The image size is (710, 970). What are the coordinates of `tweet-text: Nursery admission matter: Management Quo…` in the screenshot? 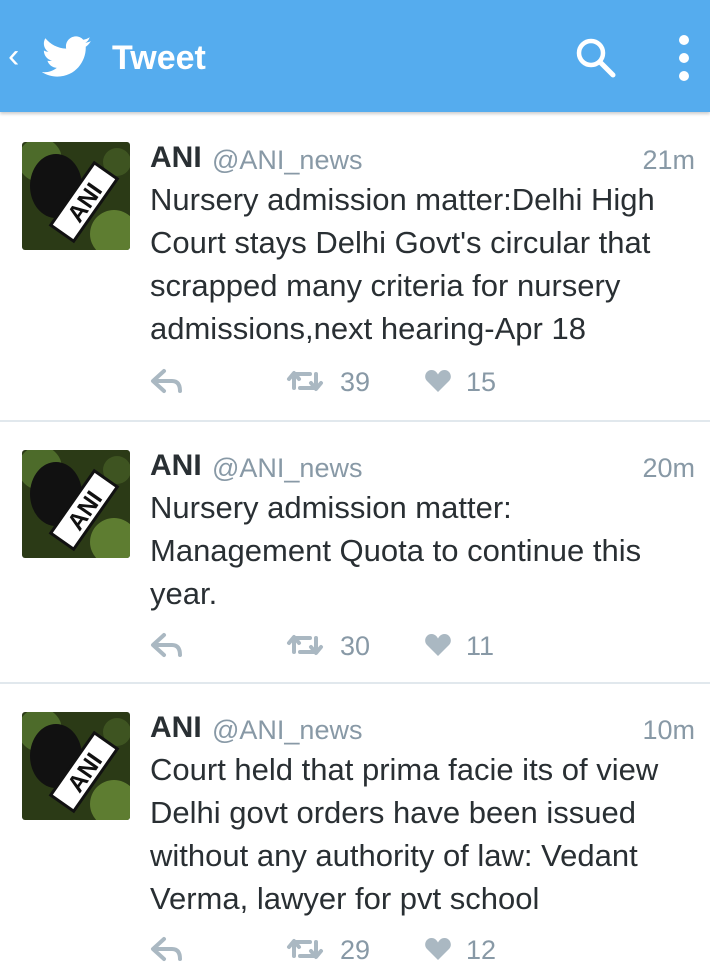 It's located at (396, 550).